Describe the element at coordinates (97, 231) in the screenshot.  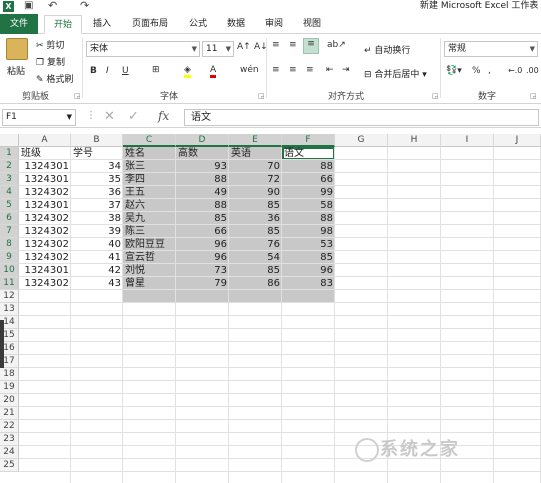
I see `cell-b7: 39` at that location.